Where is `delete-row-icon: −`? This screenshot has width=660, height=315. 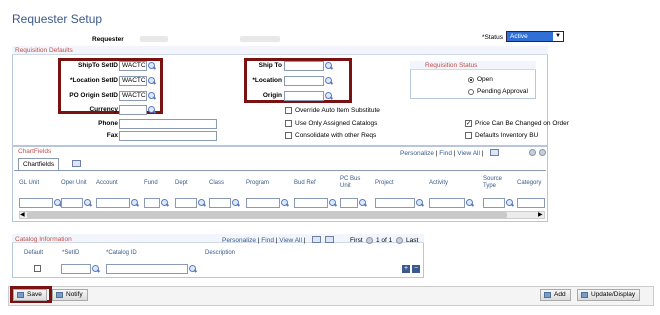
delete-row-icon: − is located at coordinates (416, 269).